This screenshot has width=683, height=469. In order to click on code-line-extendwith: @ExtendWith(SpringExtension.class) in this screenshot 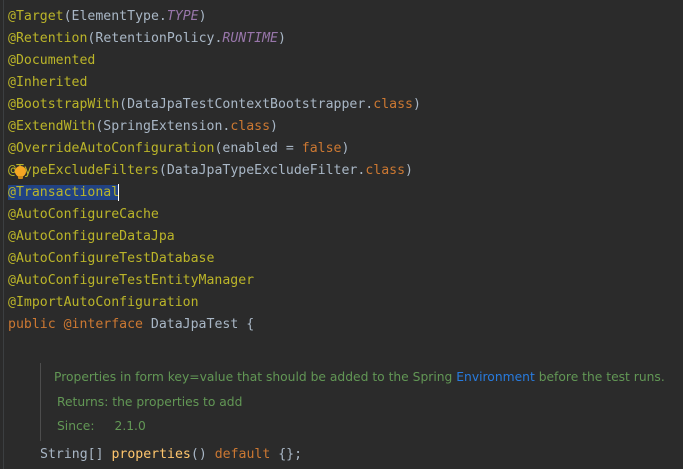, I will do `click(143, 127)`.